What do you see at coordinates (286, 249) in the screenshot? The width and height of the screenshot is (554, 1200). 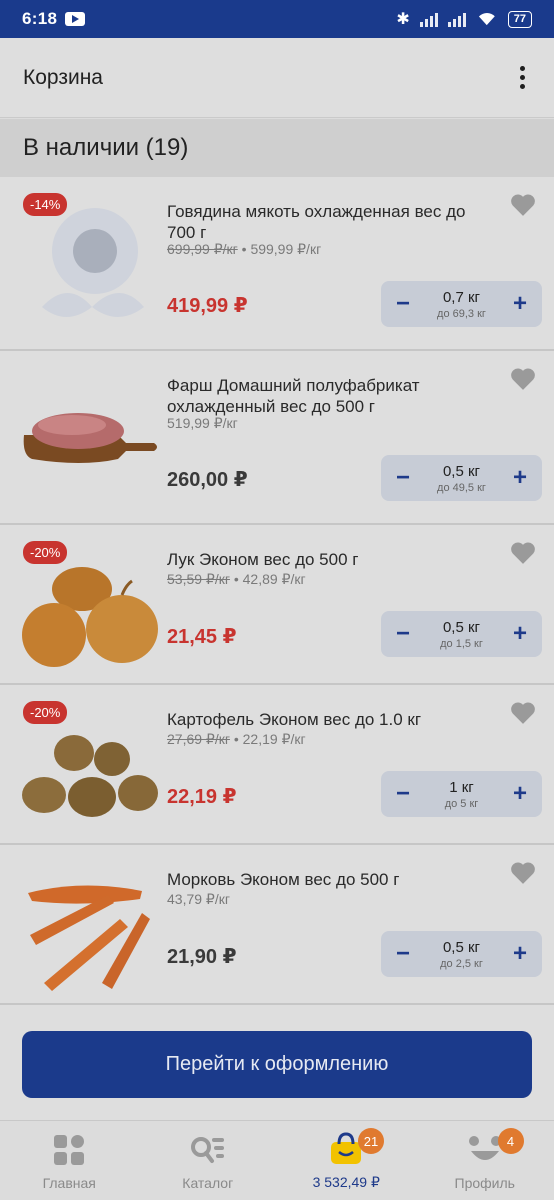 I see `new-unit-price: 599,99 ₽/кг` at bounding box center [286, 249].